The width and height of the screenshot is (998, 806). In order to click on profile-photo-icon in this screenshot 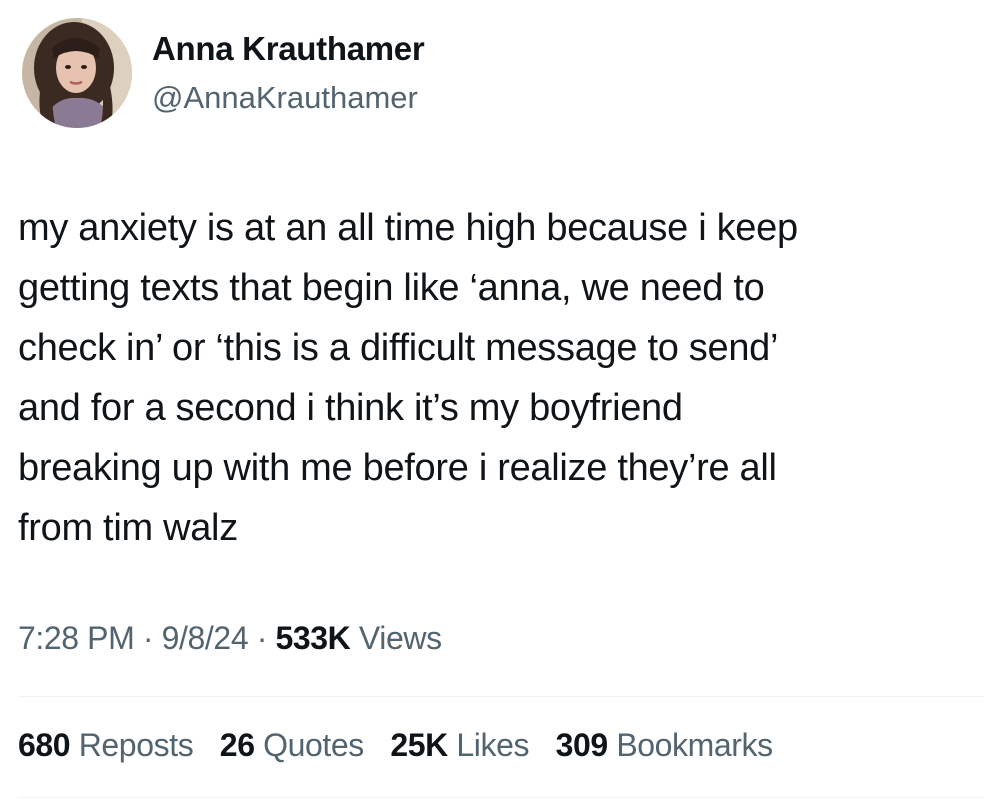, I will do `click(77, 73)`.